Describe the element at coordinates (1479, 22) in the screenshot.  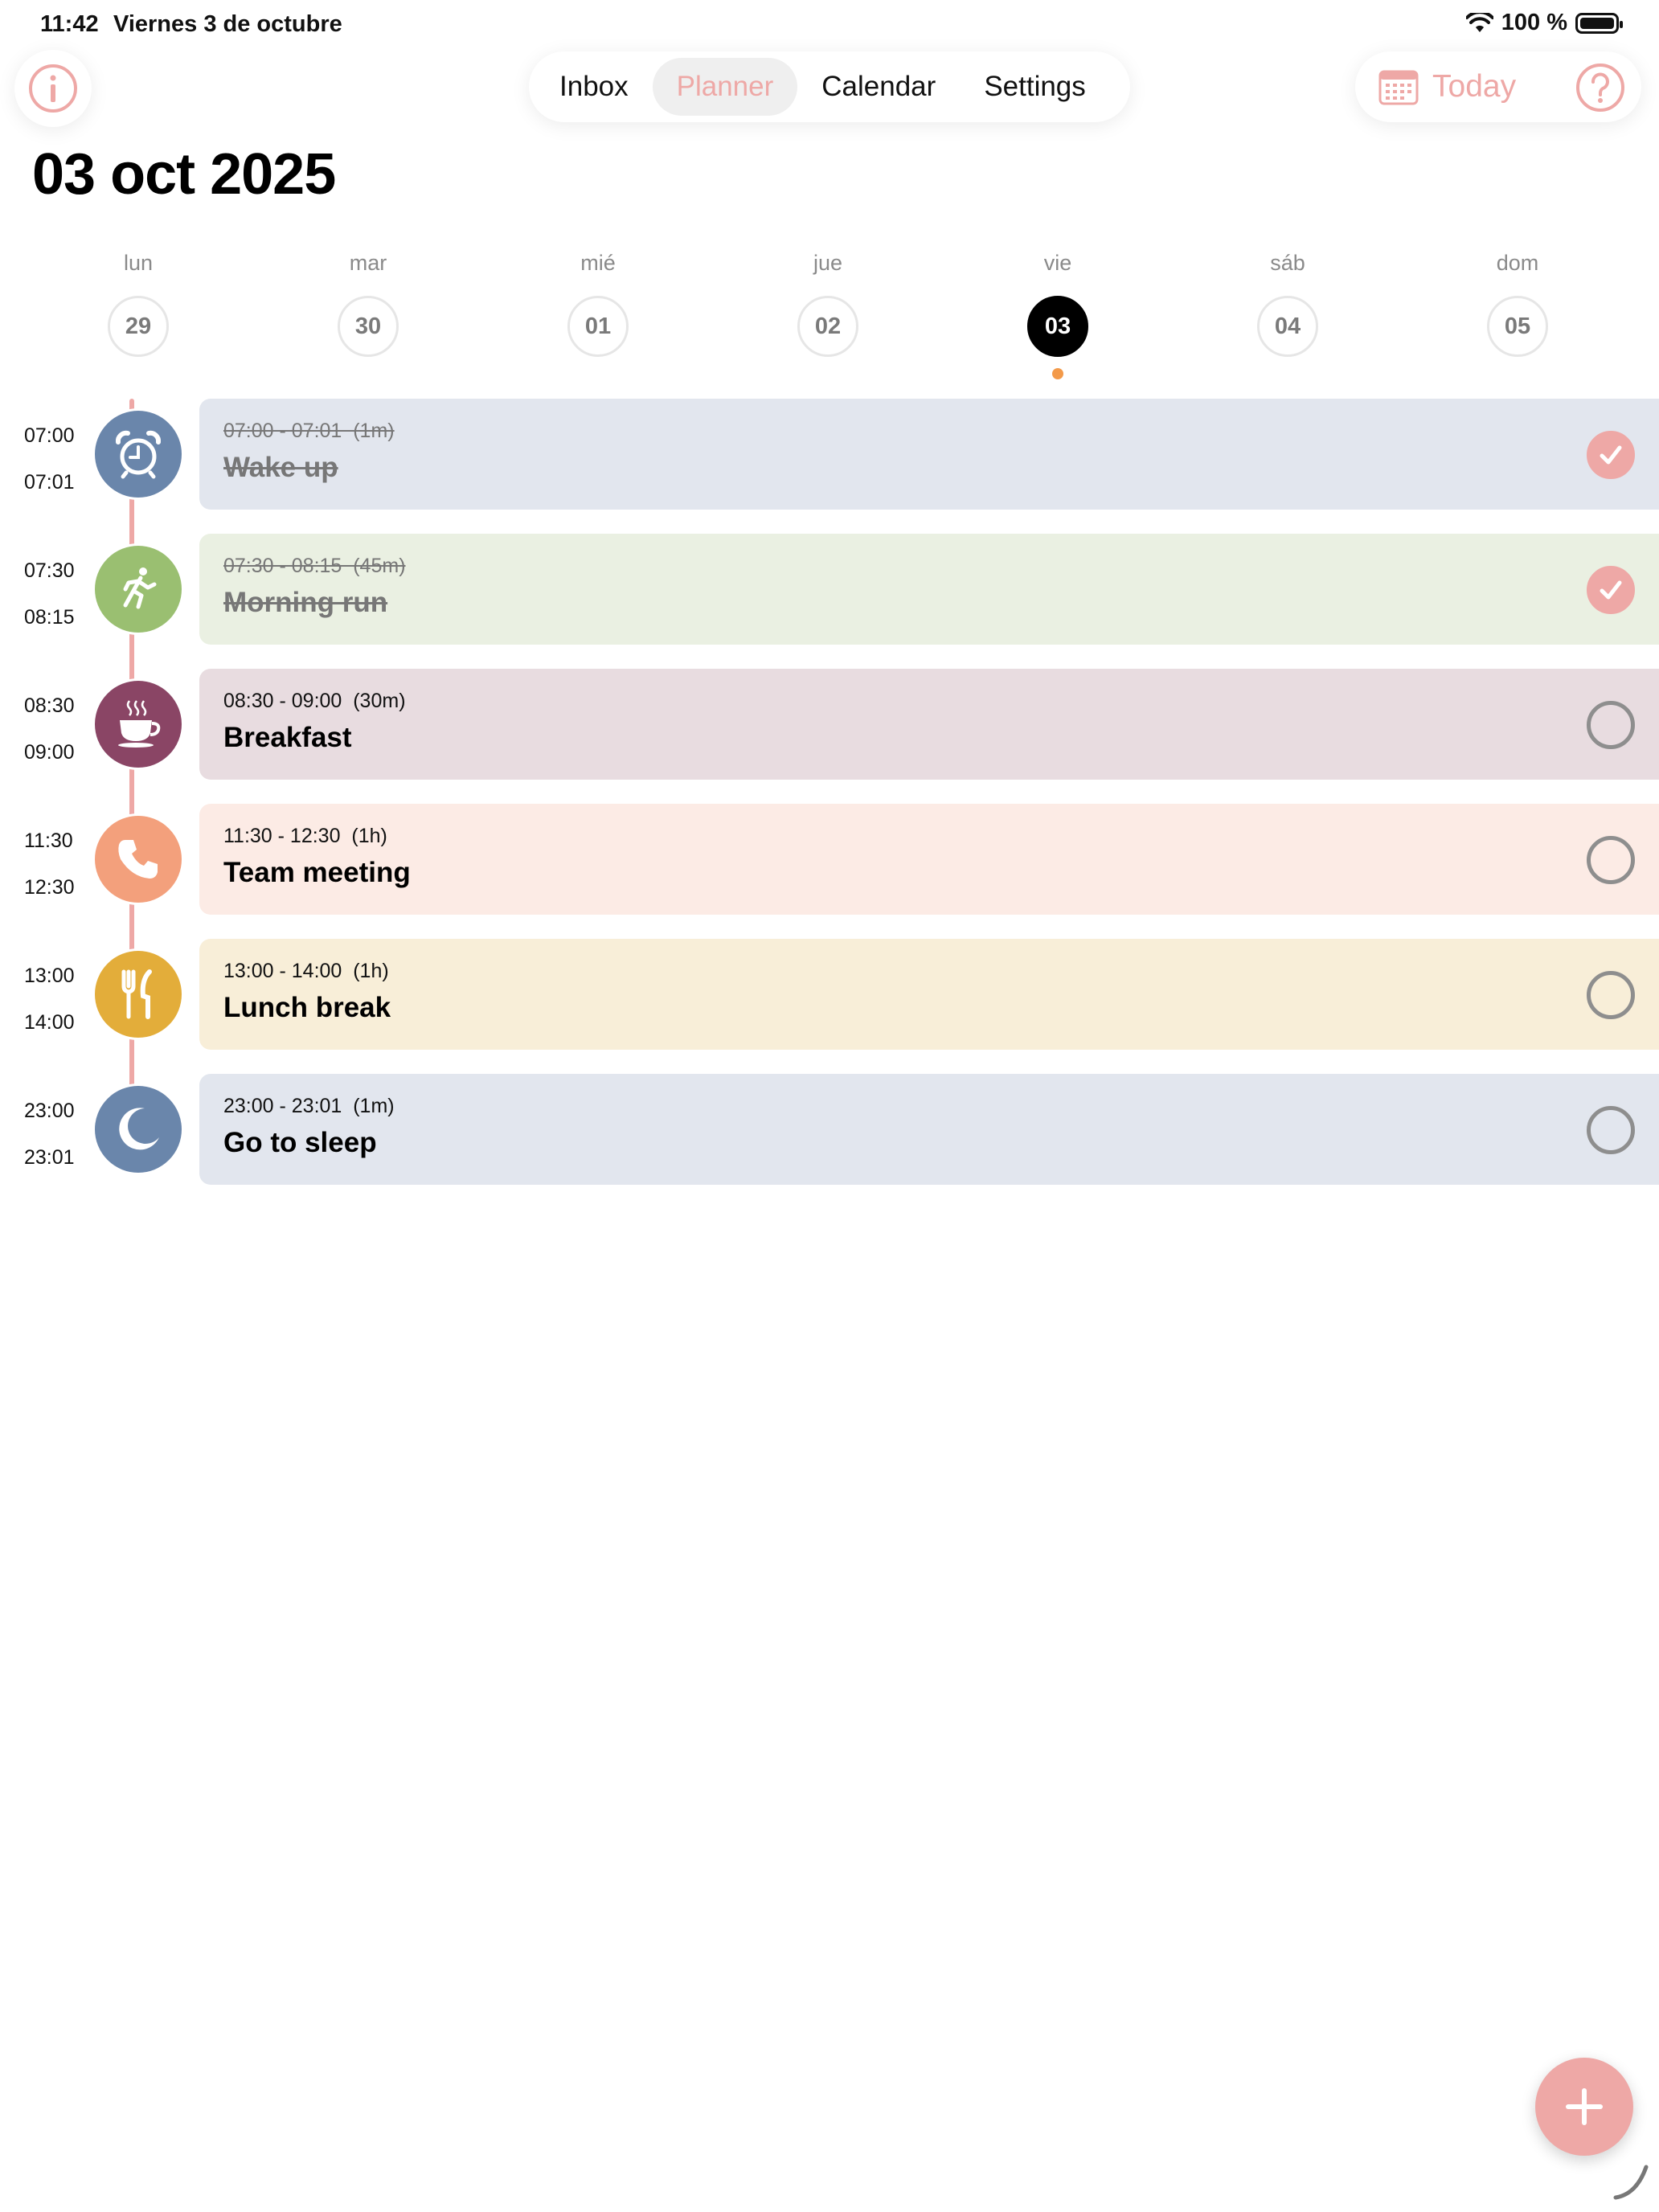
I see `wifi-icon` at that location.